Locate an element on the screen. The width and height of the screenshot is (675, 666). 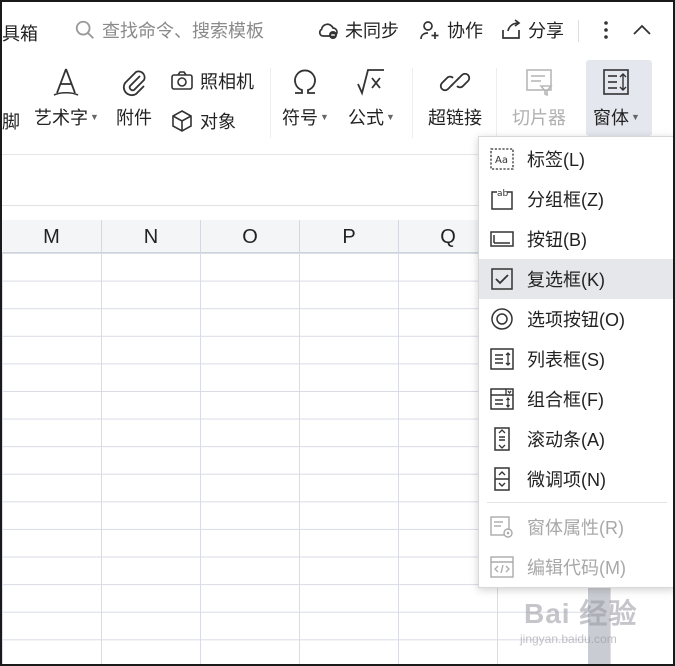
more-vertical-icon is located at coordinates (606, 30).